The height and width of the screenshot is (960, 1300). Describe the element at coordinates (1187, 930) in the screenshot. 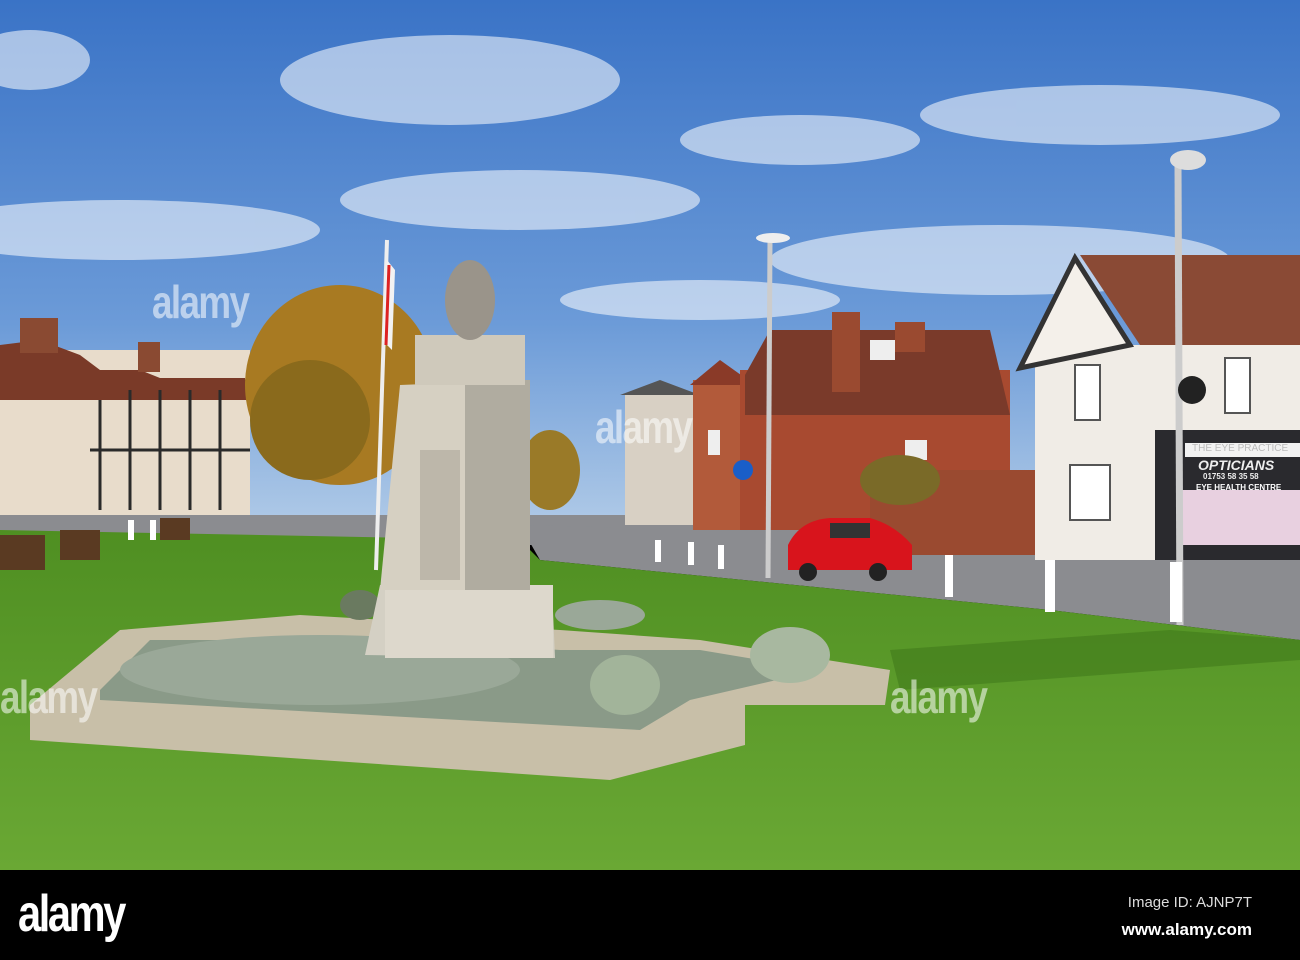

I see `site-url: www.alamy.com` at that location.